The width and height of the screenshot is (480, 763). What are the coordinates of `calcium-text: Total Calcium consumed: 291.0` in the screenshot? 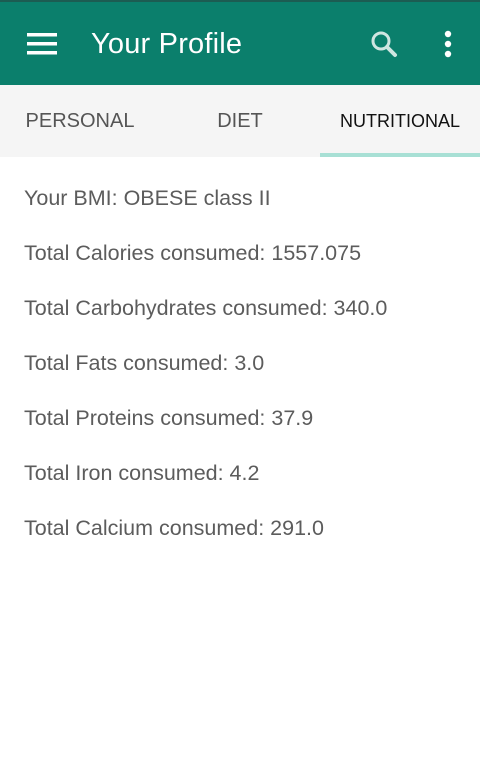 It's located at (174, 528).